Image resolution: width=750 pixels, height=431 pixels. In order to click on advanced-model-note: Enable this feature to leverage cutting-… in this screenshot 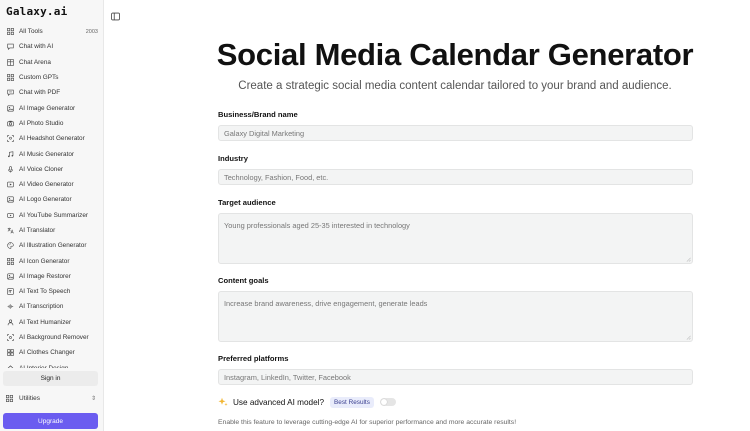, I will do `click(367, 422)`.